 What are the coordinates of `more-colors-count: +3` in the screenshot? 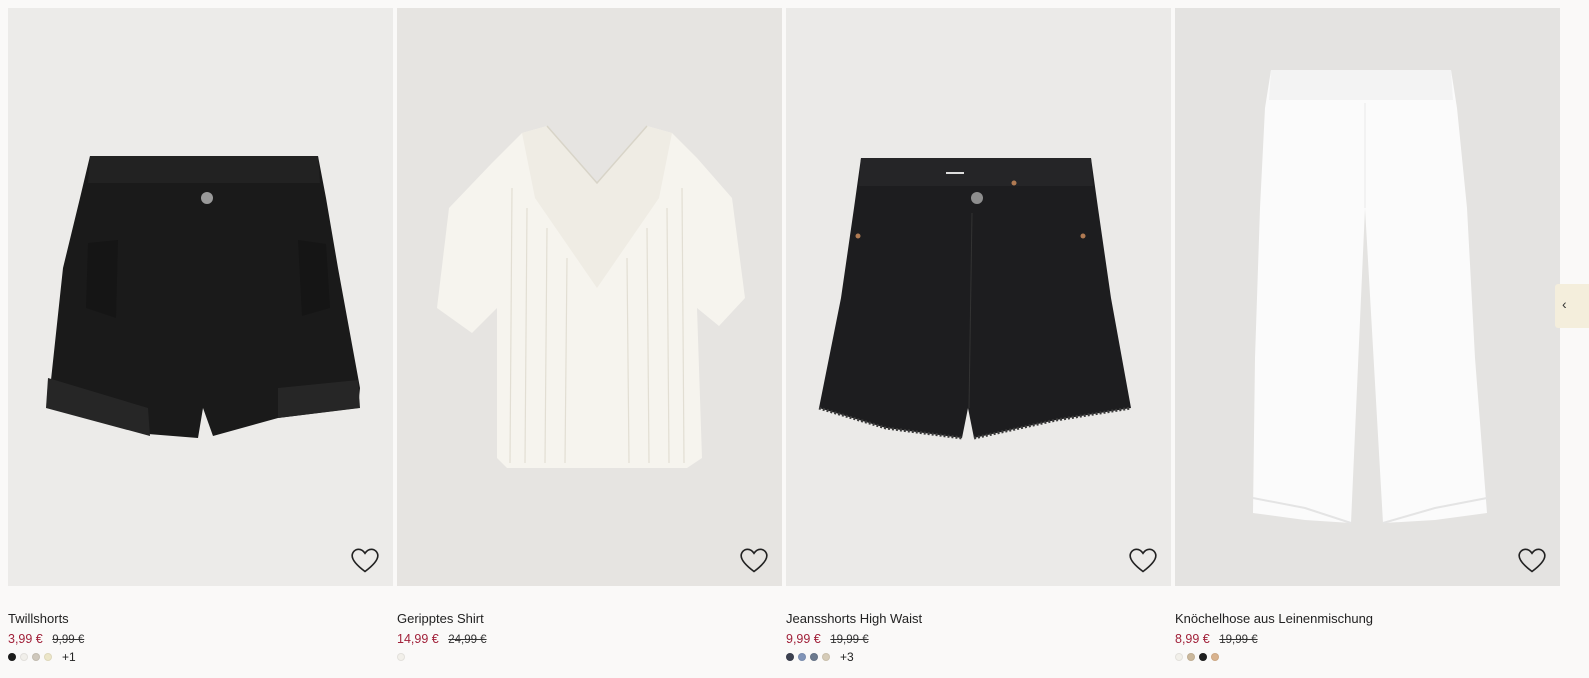 It's located at (847, 657).